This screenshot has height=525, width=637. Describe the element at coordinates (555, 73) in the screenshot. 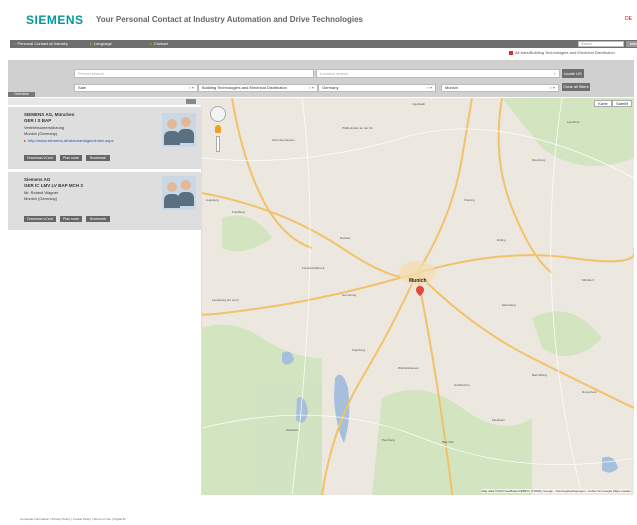

I see `clear-icon: ×` at that location.